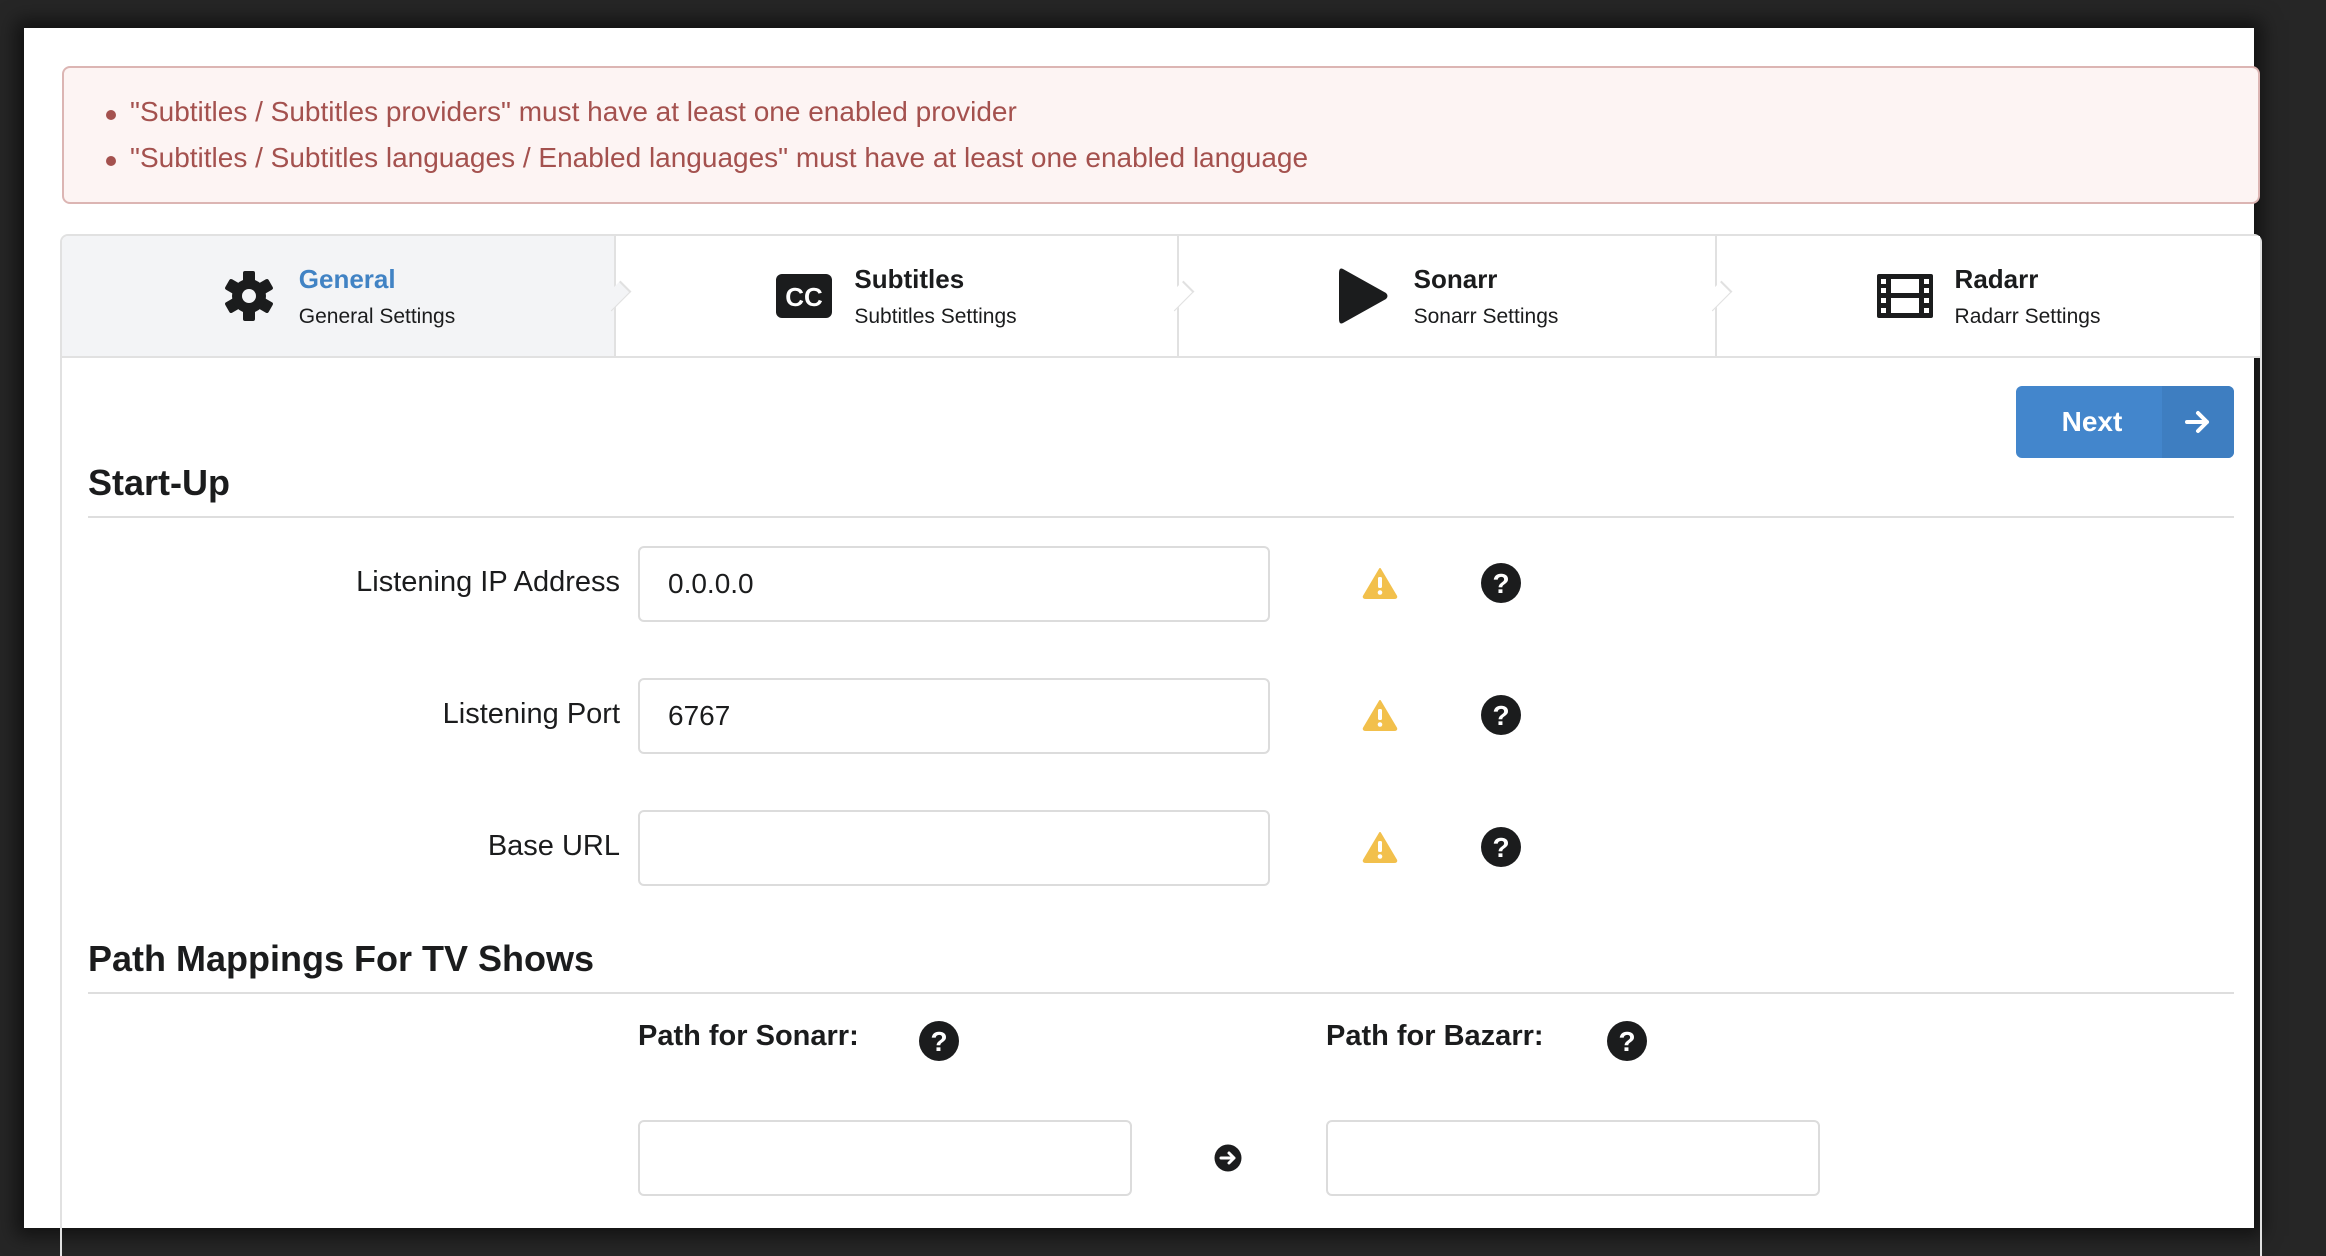 Image resolution: width=2326 pixels, height=1256 pixels. I want to click on step-general: General General Settings, so click(347, 296).